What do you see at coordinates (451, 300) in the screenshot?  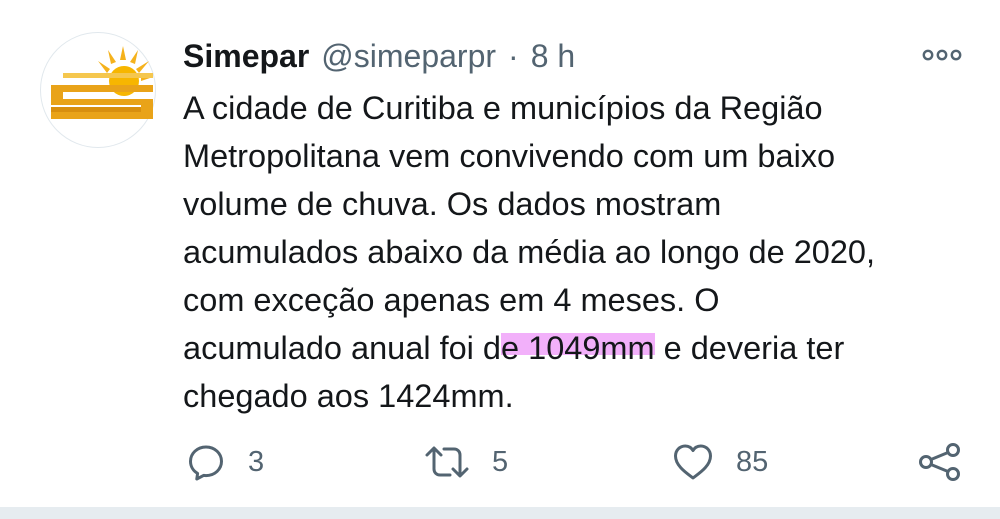 I see `tweet-text-line: com exceção apenas em 4 meses. O` at bounding box center [451, 300].